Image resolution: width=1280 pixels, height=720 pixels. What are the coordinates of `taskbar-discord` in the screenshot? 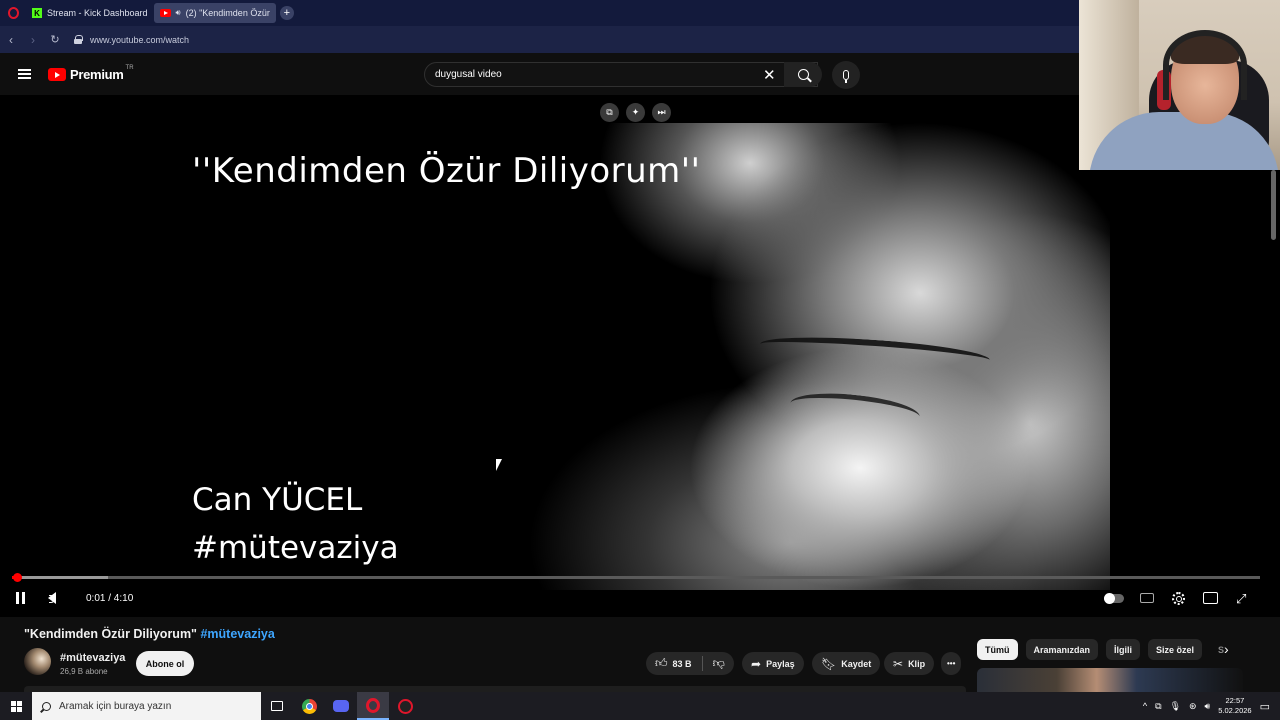 It's located at (341, 706).